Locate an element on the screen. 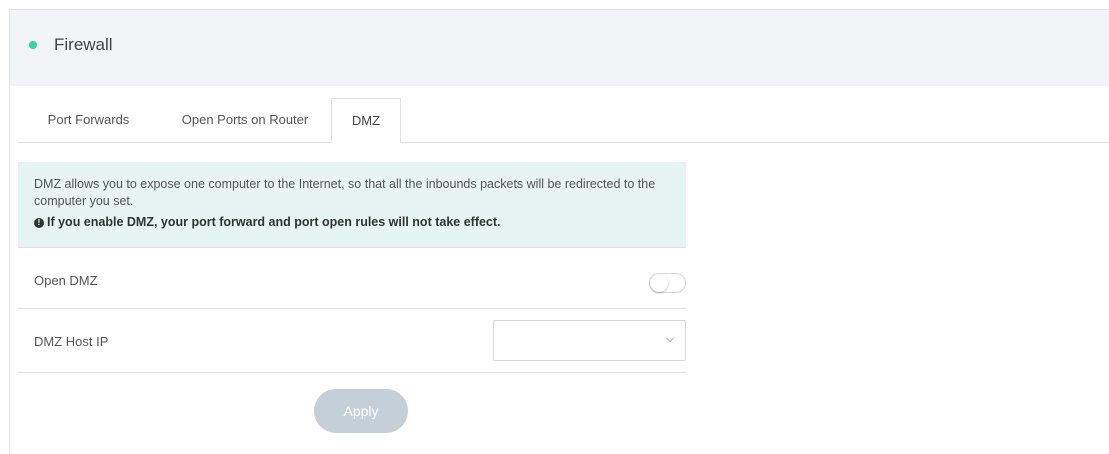  apply-button: Apply is located at coordinates (361, 411).